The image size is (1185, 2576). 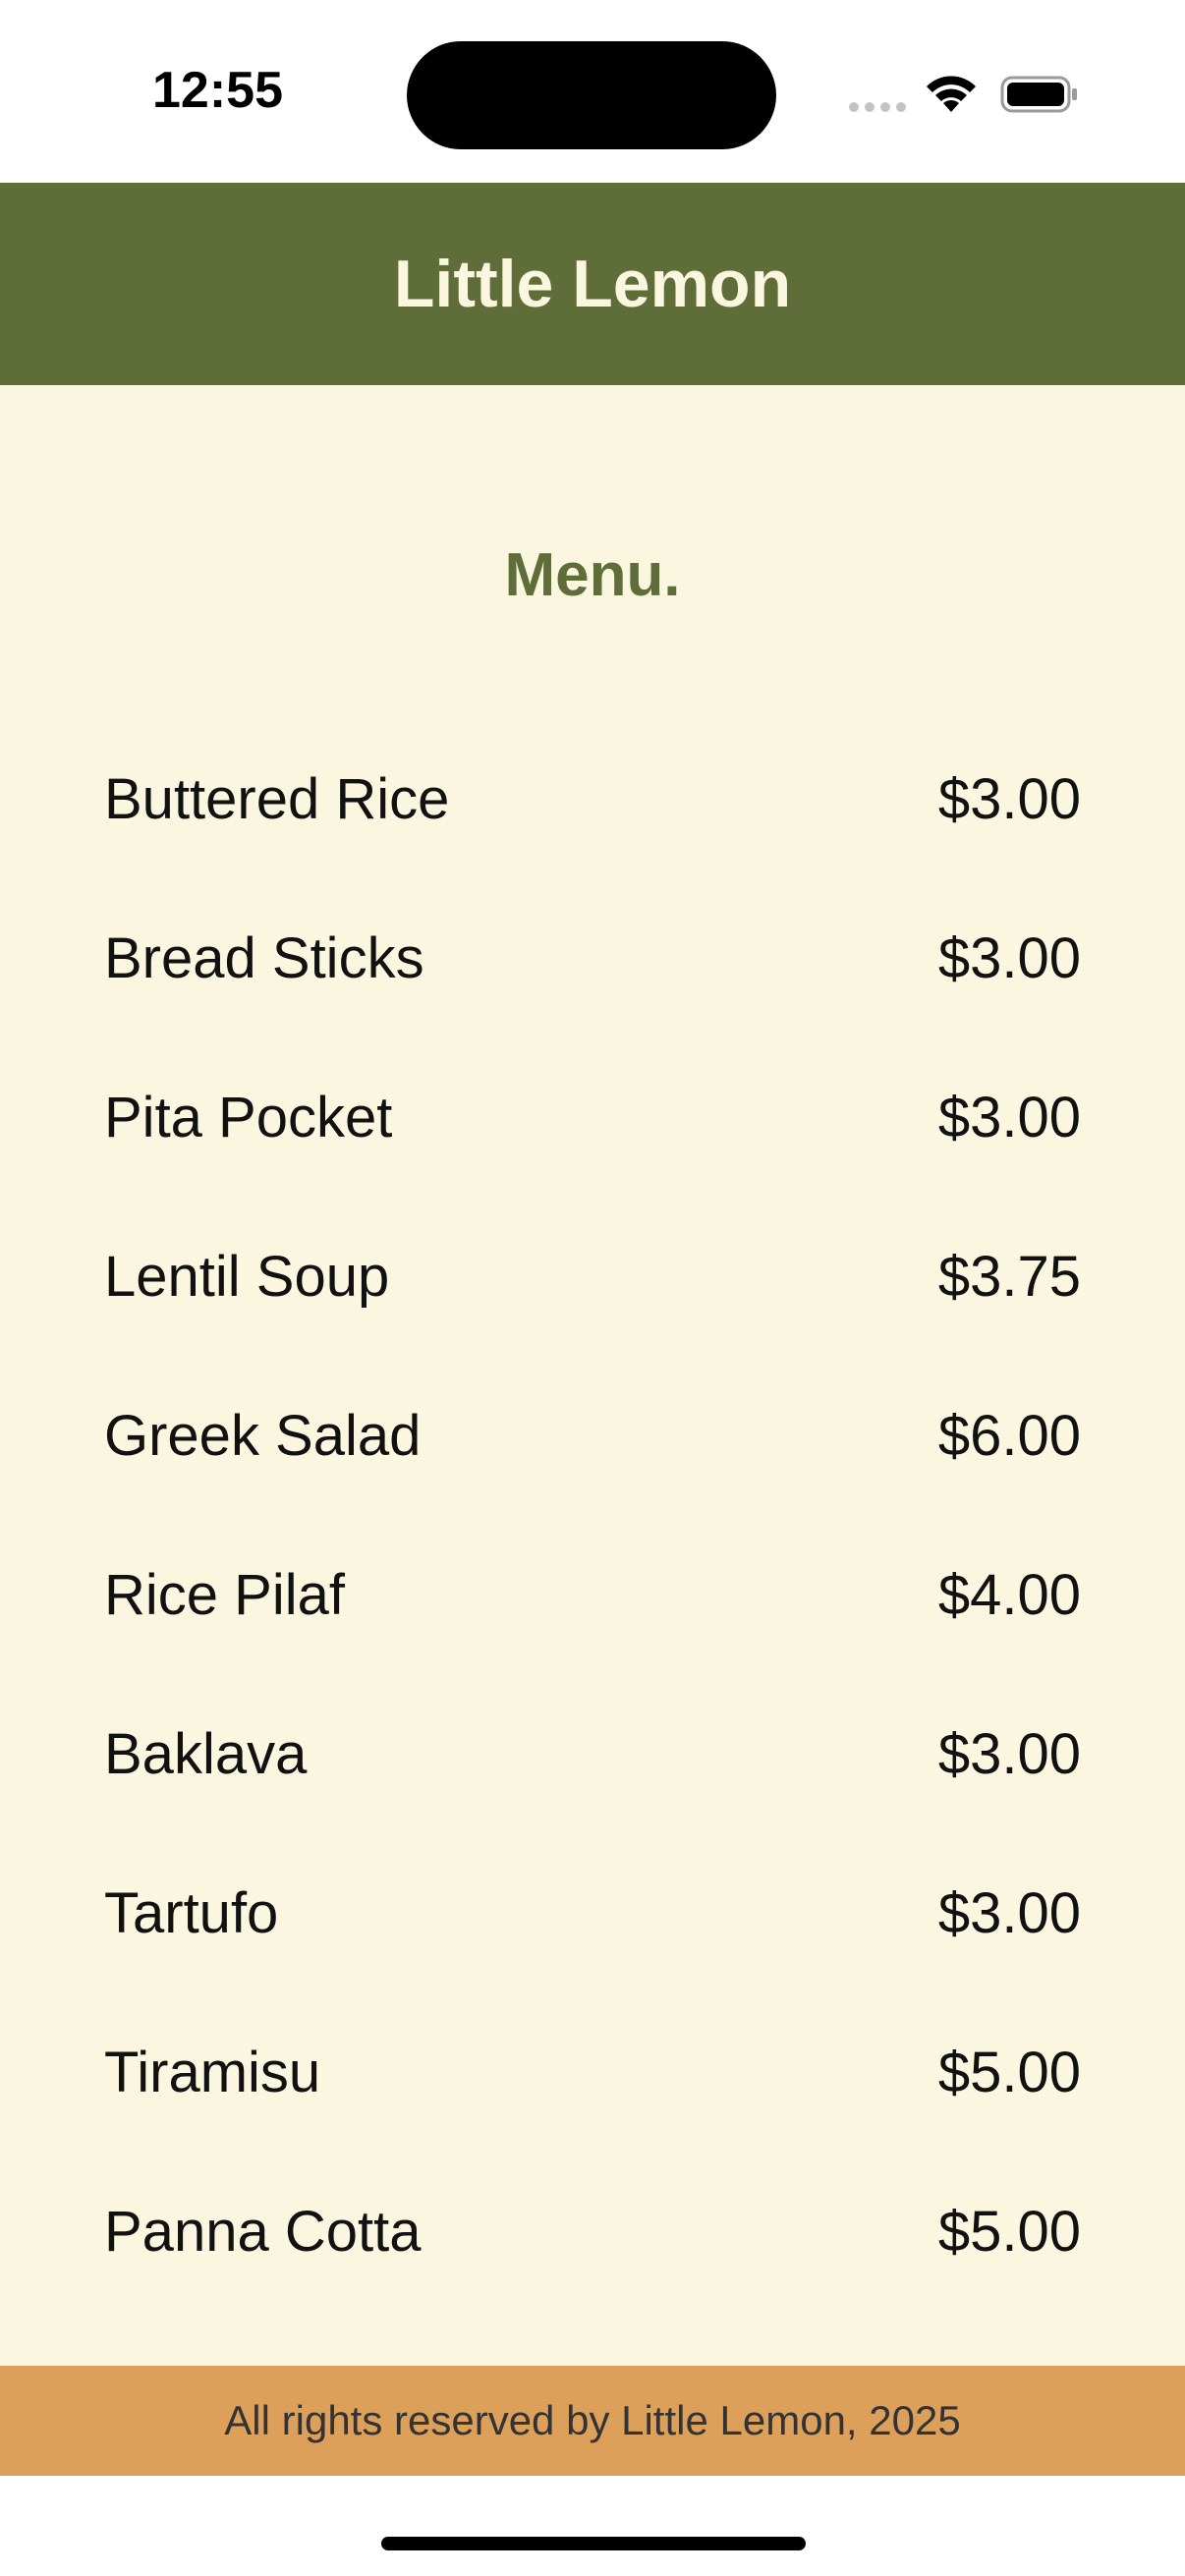 What do you see at coordinates (225, 1594) in the screenshot?
I see `menu-item-name: Rice Pilaf` at bounding box center [225, 1594].